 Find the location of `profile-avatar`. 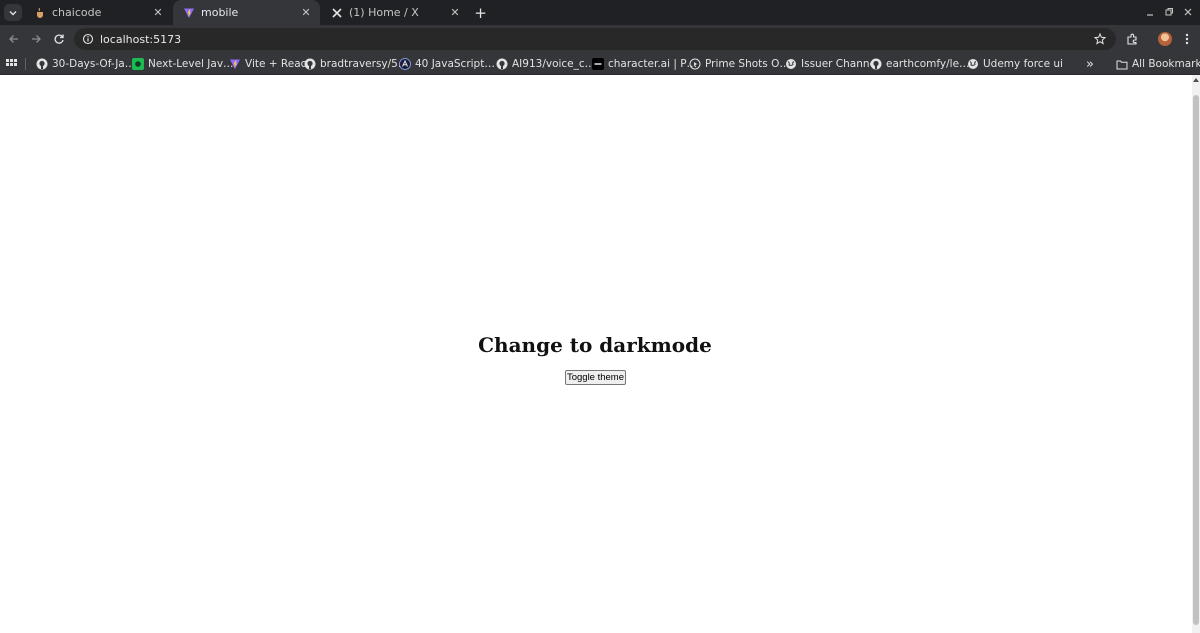

profile-avatar is located at coordinates (1165, 39).